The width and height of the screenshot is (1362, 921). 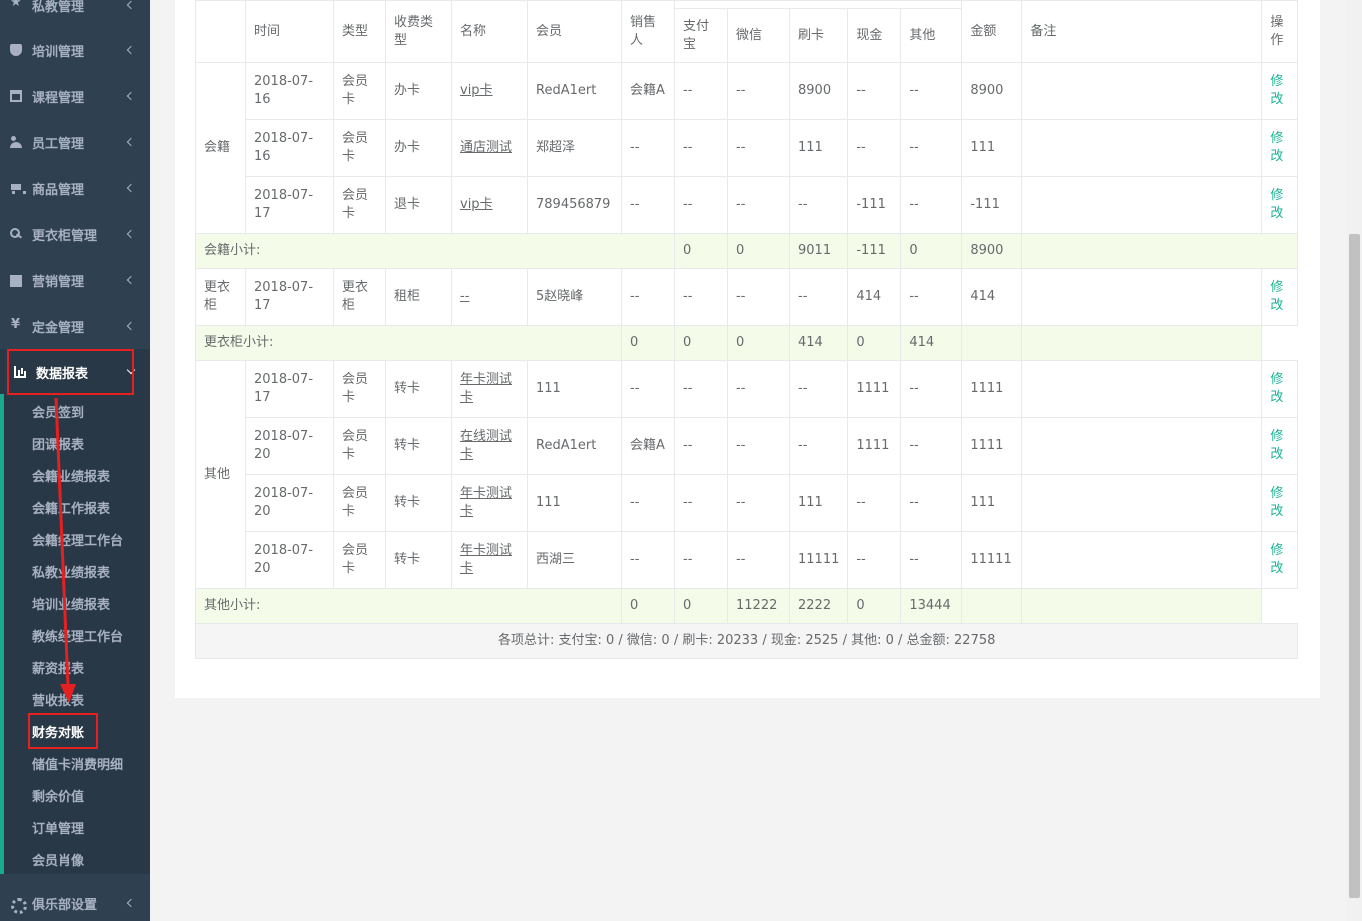 What do you see at coordinates (992, 389) in the screenshot?
I see `cell-amount: 1111` at bounding box center [992, 389].